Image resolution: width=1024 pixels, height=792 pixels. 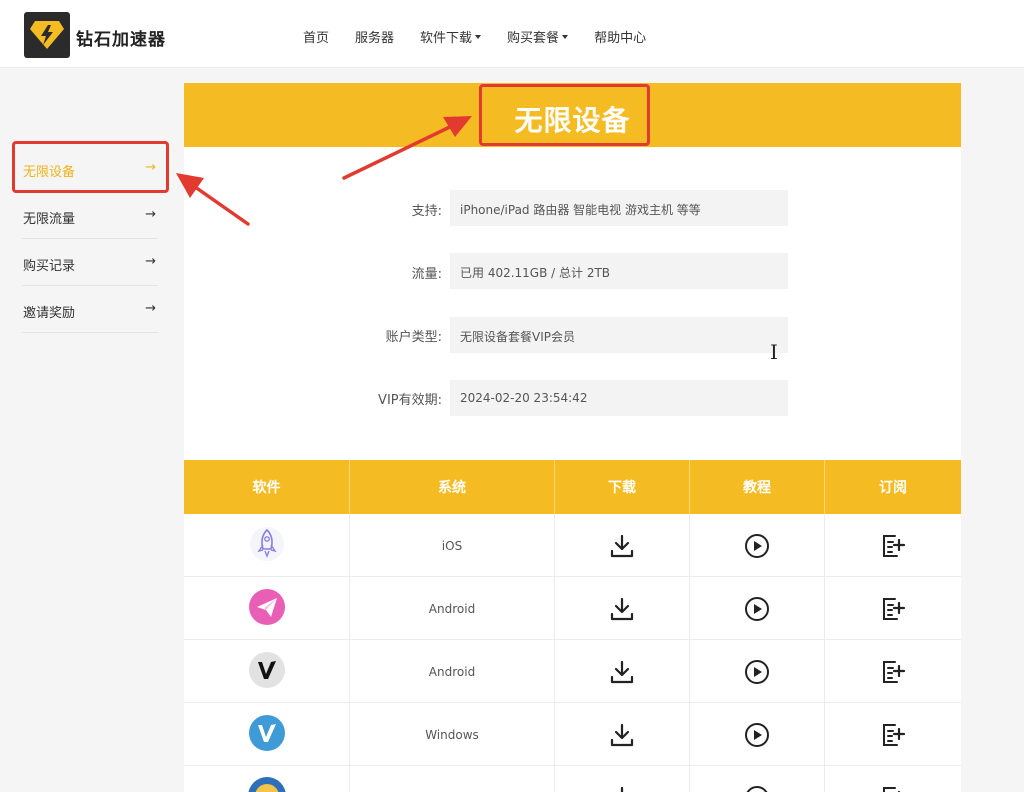 I want to click on software-table-header: 软件 系统 下载 教程 订阅, so click(x=572, y=487).